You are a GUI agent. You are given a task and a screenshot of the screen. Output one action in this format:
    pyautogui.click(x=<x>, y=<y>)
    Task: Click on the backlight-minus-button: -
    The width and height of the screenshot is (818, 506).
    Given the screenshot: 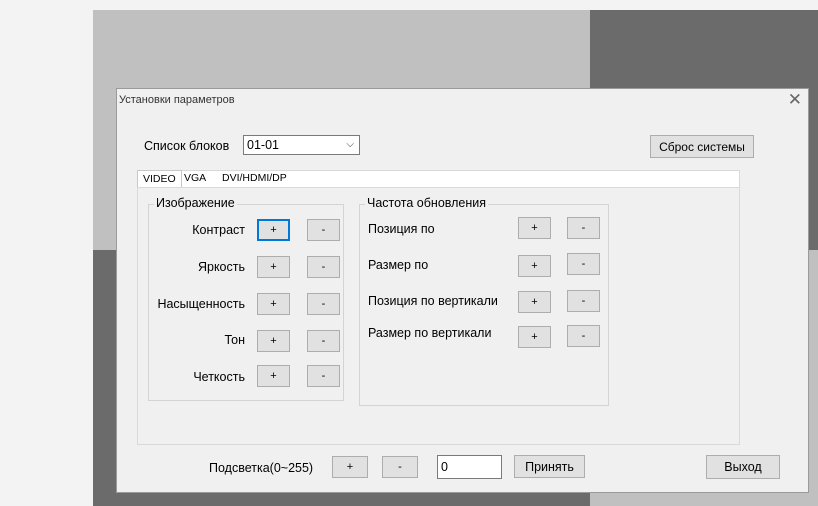 What is the action you would take?
    pyautogui.click(x=400, y=467)
    